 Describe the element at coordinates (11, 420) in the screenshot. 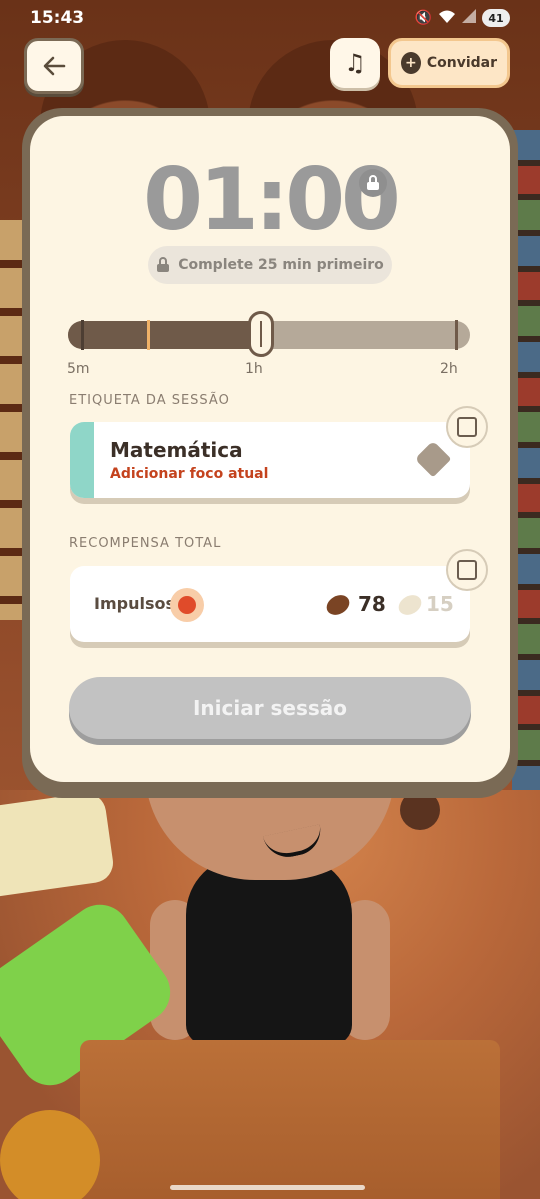

I see `bookshelf` at that location.